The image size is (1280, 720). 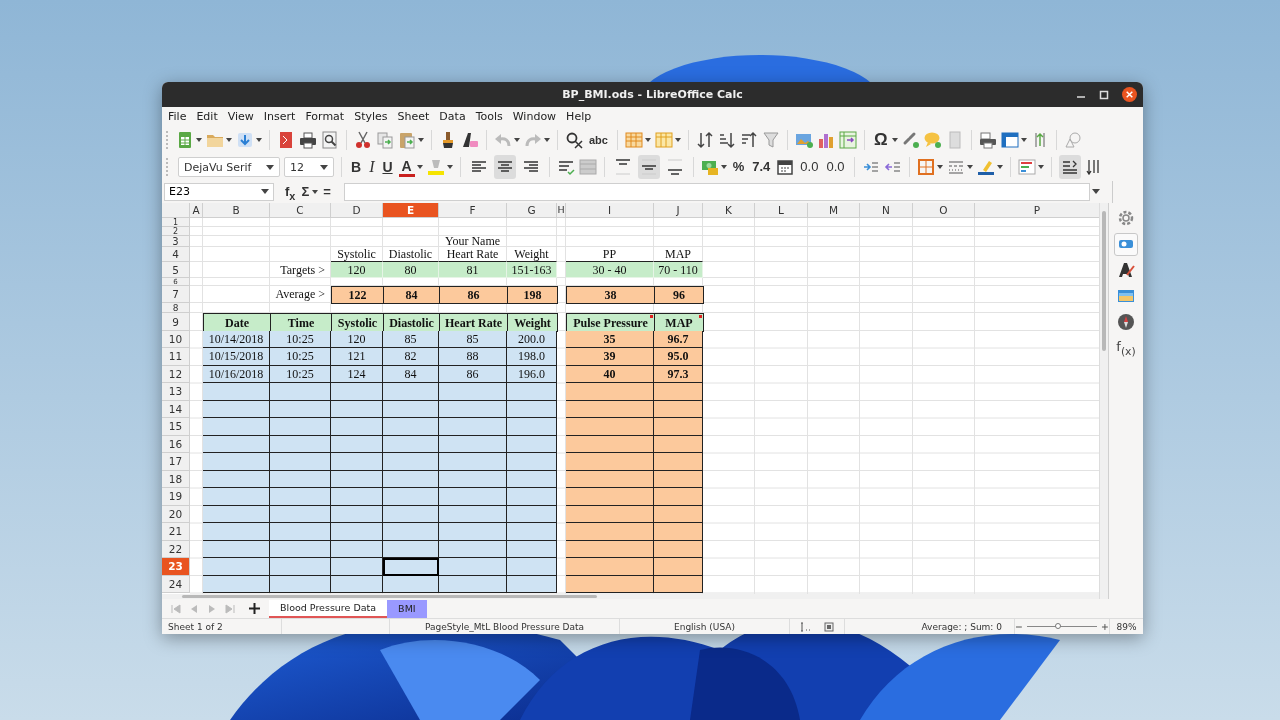 I want to click on column-header: O, so click(x=944, y=210).